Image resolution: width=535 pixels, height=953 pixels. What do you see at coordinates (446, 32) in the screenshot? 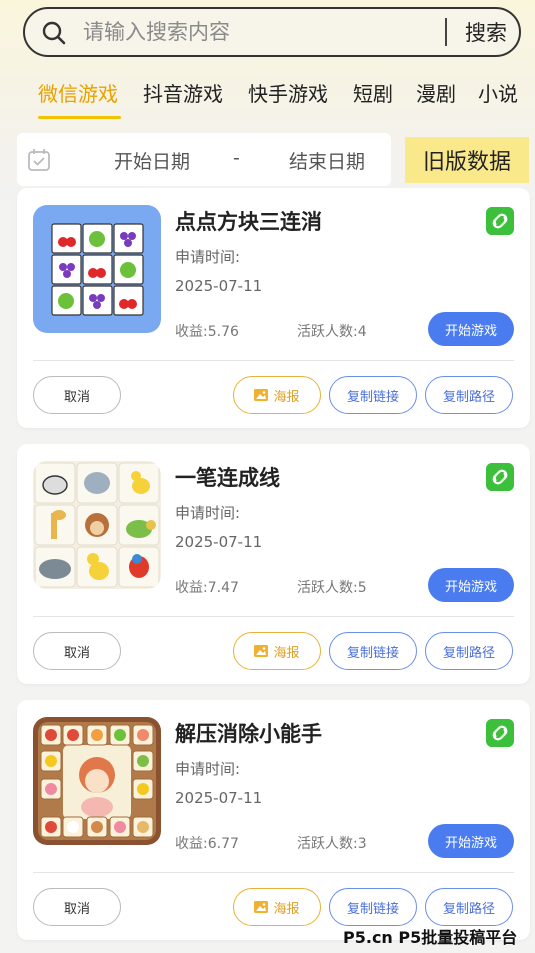
I see `search-divider` at bounding box center [446, 32].